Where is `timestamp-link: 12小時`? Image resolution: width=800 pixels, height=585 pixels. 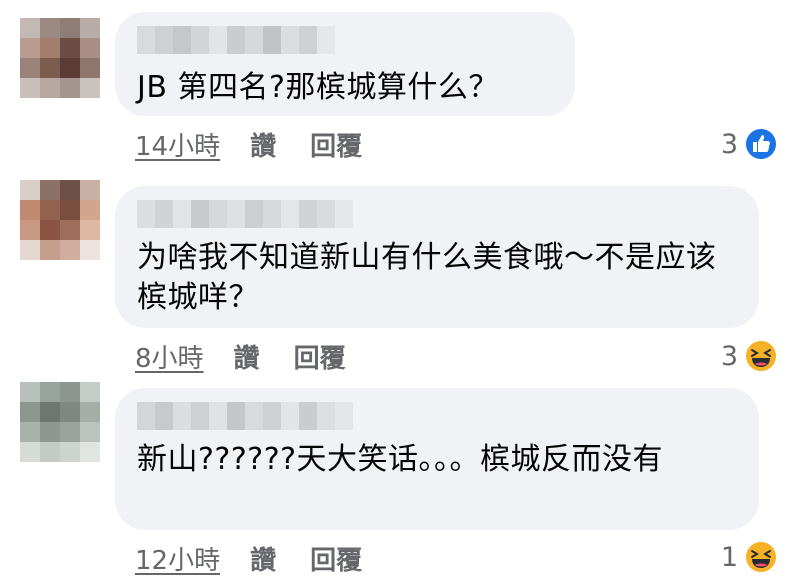 timestamp-link: 12小時 is located at coordinates (177, 558).